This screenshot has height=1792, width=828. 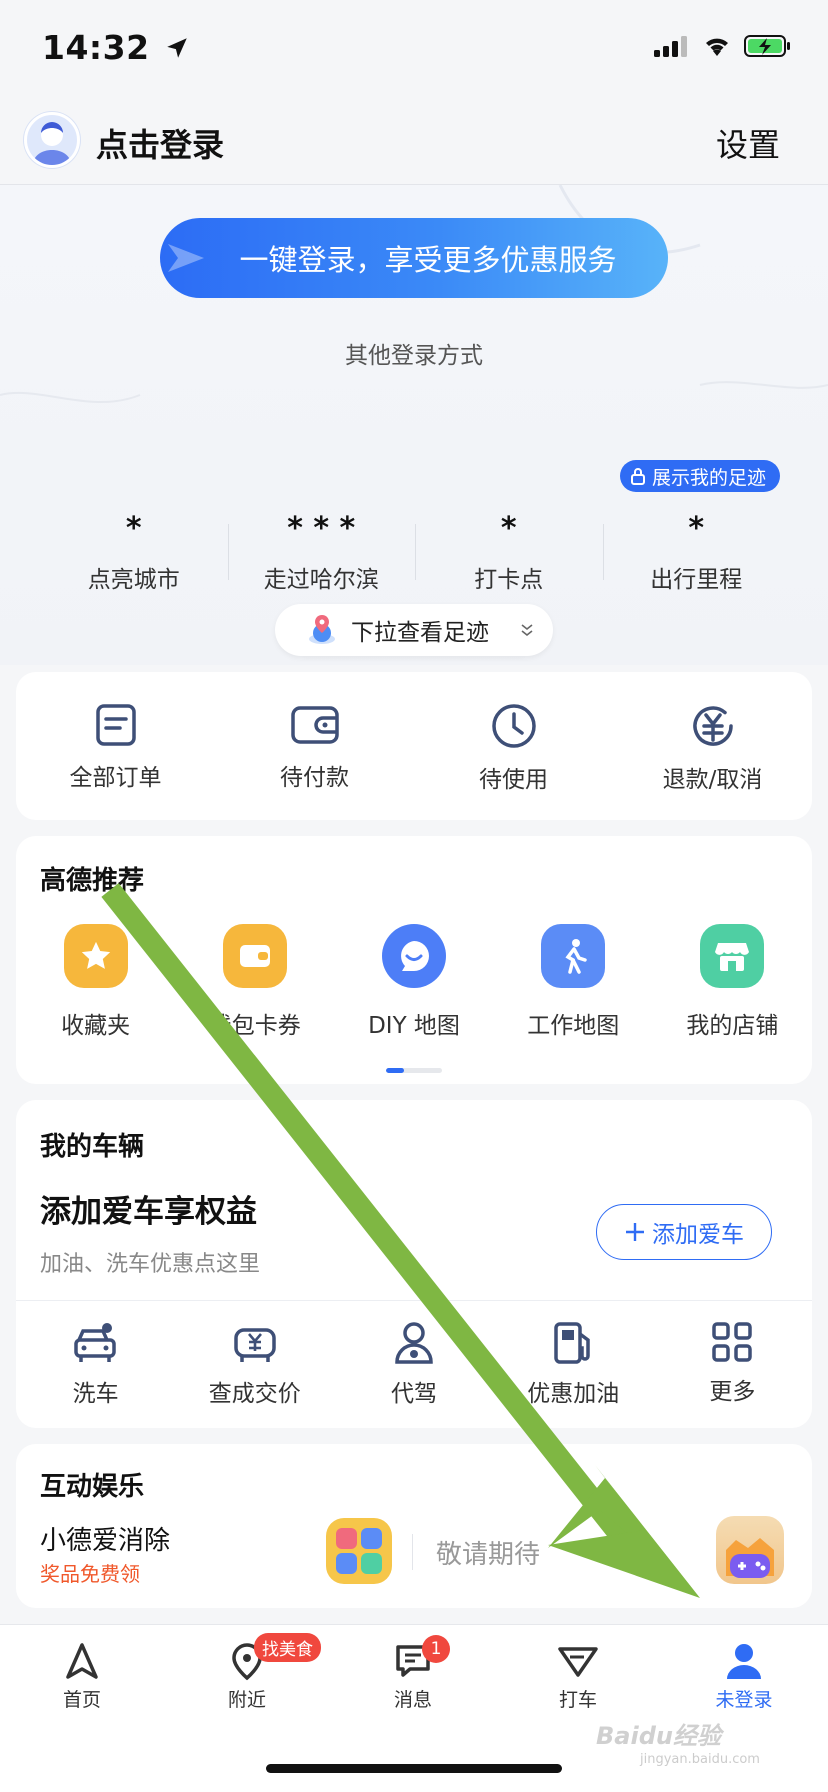 What do you see at coordinates (414, 1300) in the screenshot?
I see `vehicle-divider` at bounding box center [414, 1300].